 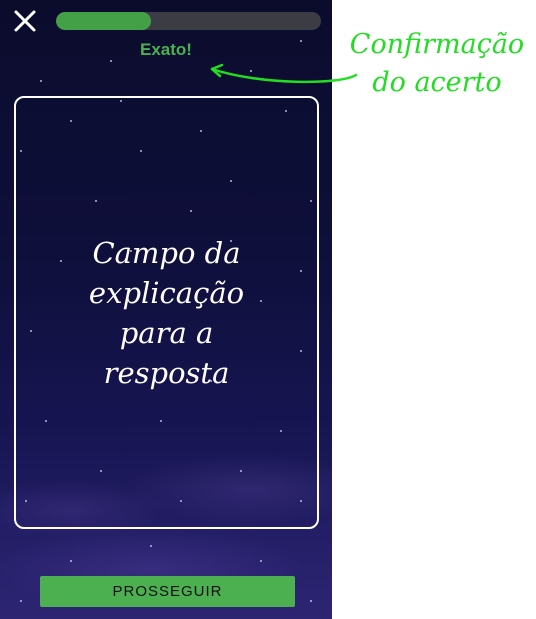 I want to click on close-button, so click(x=25, y=21).